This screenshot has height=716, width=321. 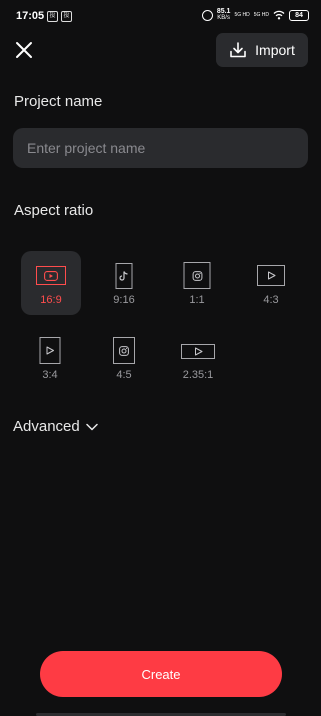 I want to click on ratio-option-3-4: 3:4, so click(x=50, y=358).